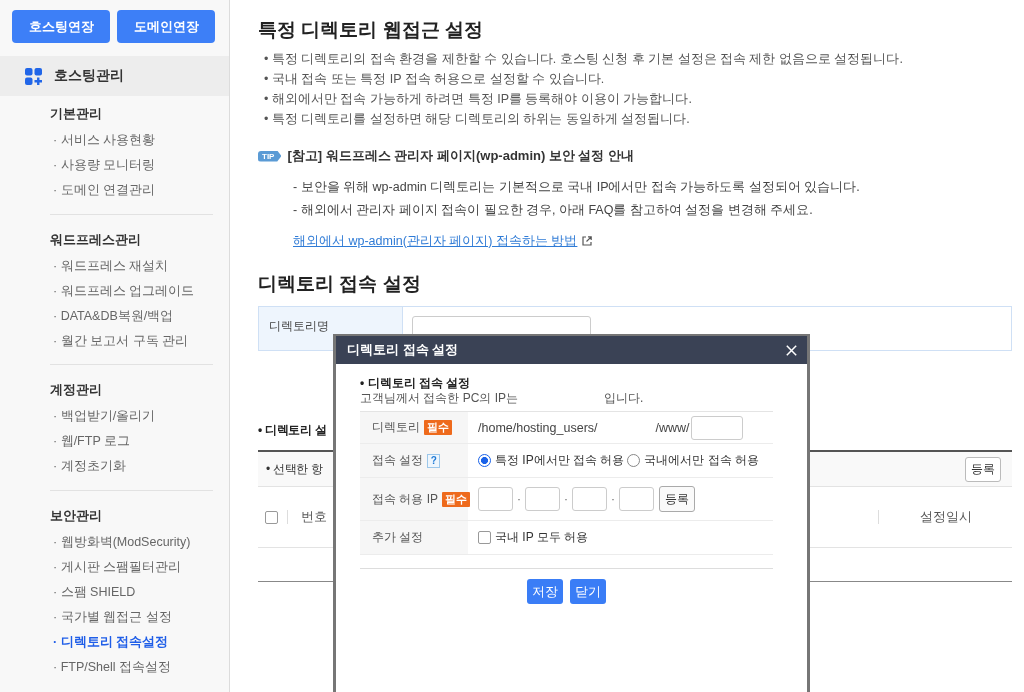 Image resolution: width=1024 pixels, height=692 pixels. What do you see at coordinates (33, 76) in the screenshot?
I see `grid-icon` at bounding box center [33, 76].